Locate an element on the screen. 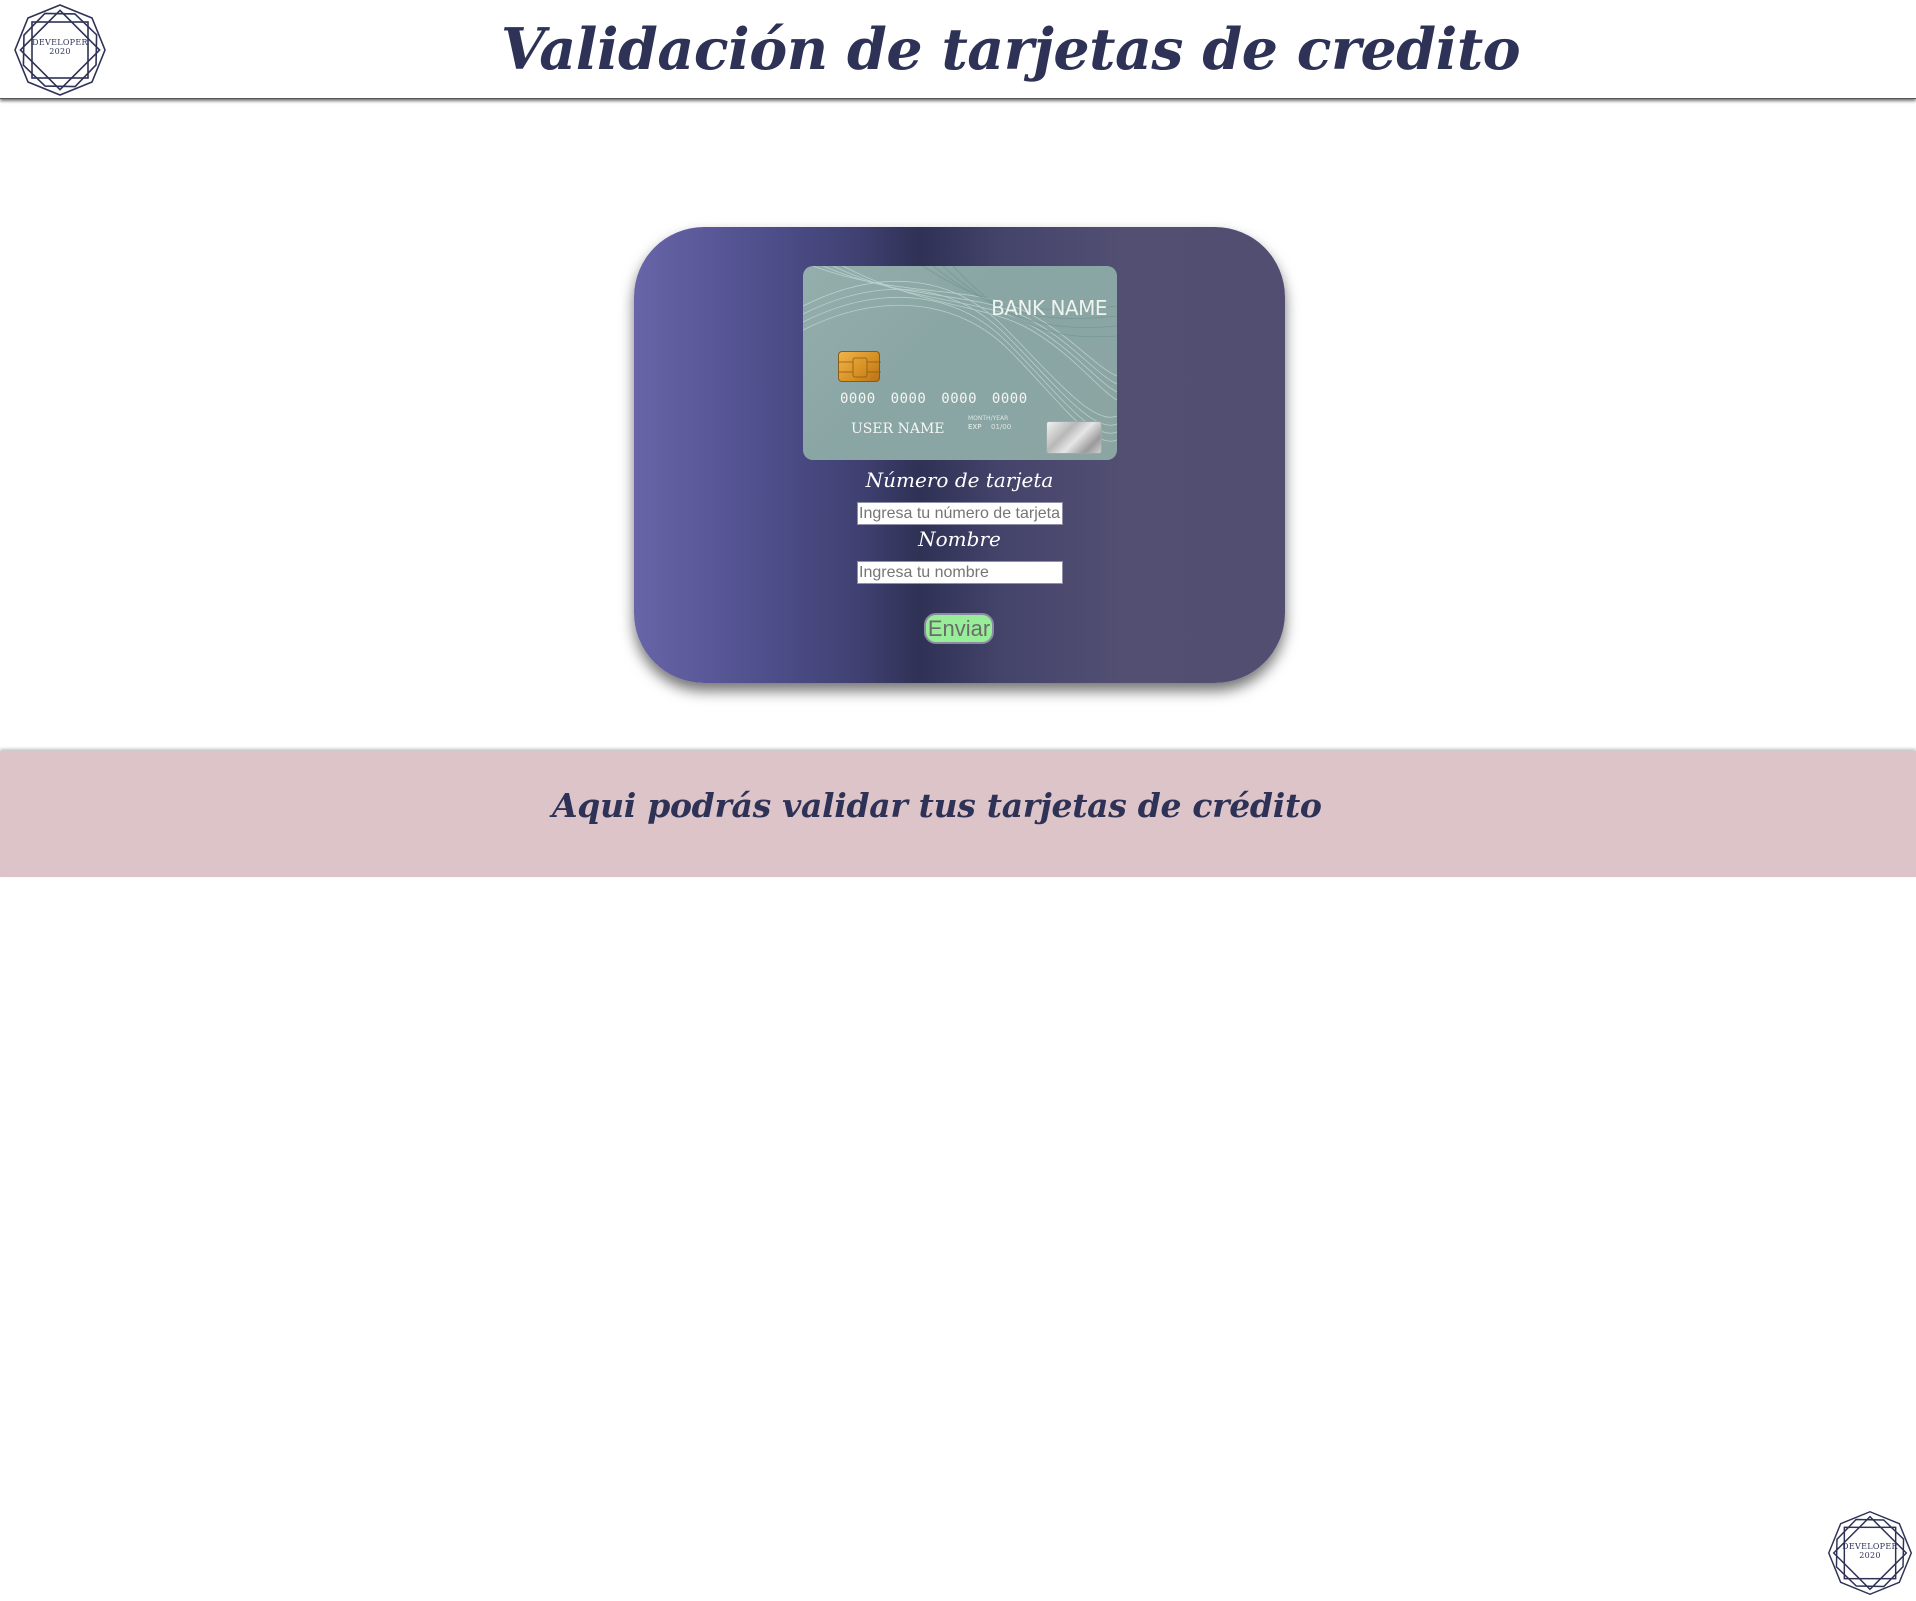 This screenshot has height=1601, width=1916. card-exp-date: 01/00 is located at coordinates (1001, 427).